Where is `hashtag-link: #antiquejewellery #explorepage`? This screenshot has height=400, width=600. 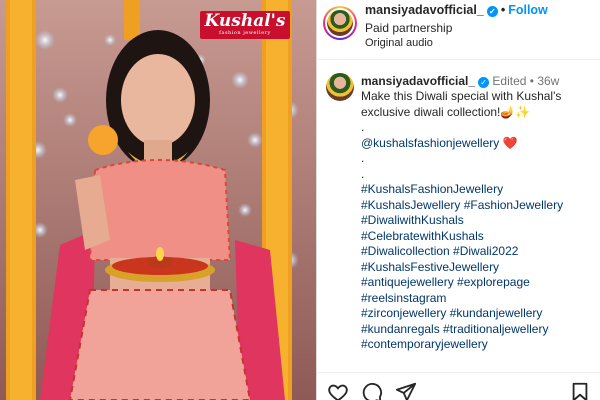
hashtag-link: #antiquejewellery #explorepage is located at coordinates (445, 282).